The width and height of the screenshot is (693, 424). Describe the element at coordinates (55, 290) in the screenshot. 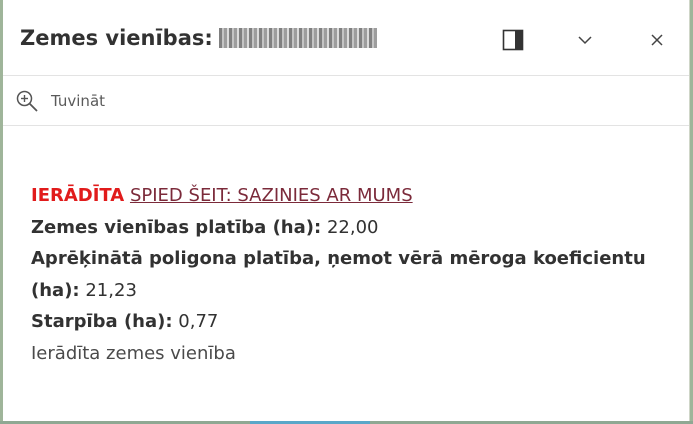

I see `calc-area-label-unit: (ha):` at that location.